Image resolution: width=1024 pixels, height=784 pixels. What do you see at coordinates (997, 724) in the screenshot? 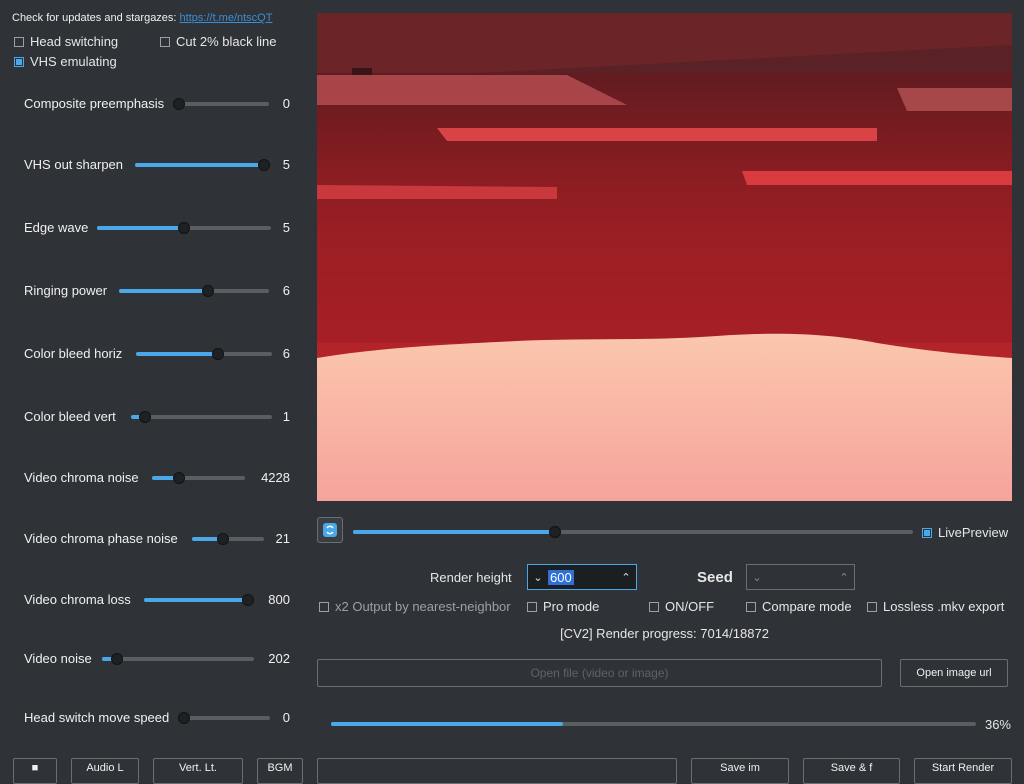
I see `render-progress-percent: 36%` at bounding box center [997, 724].